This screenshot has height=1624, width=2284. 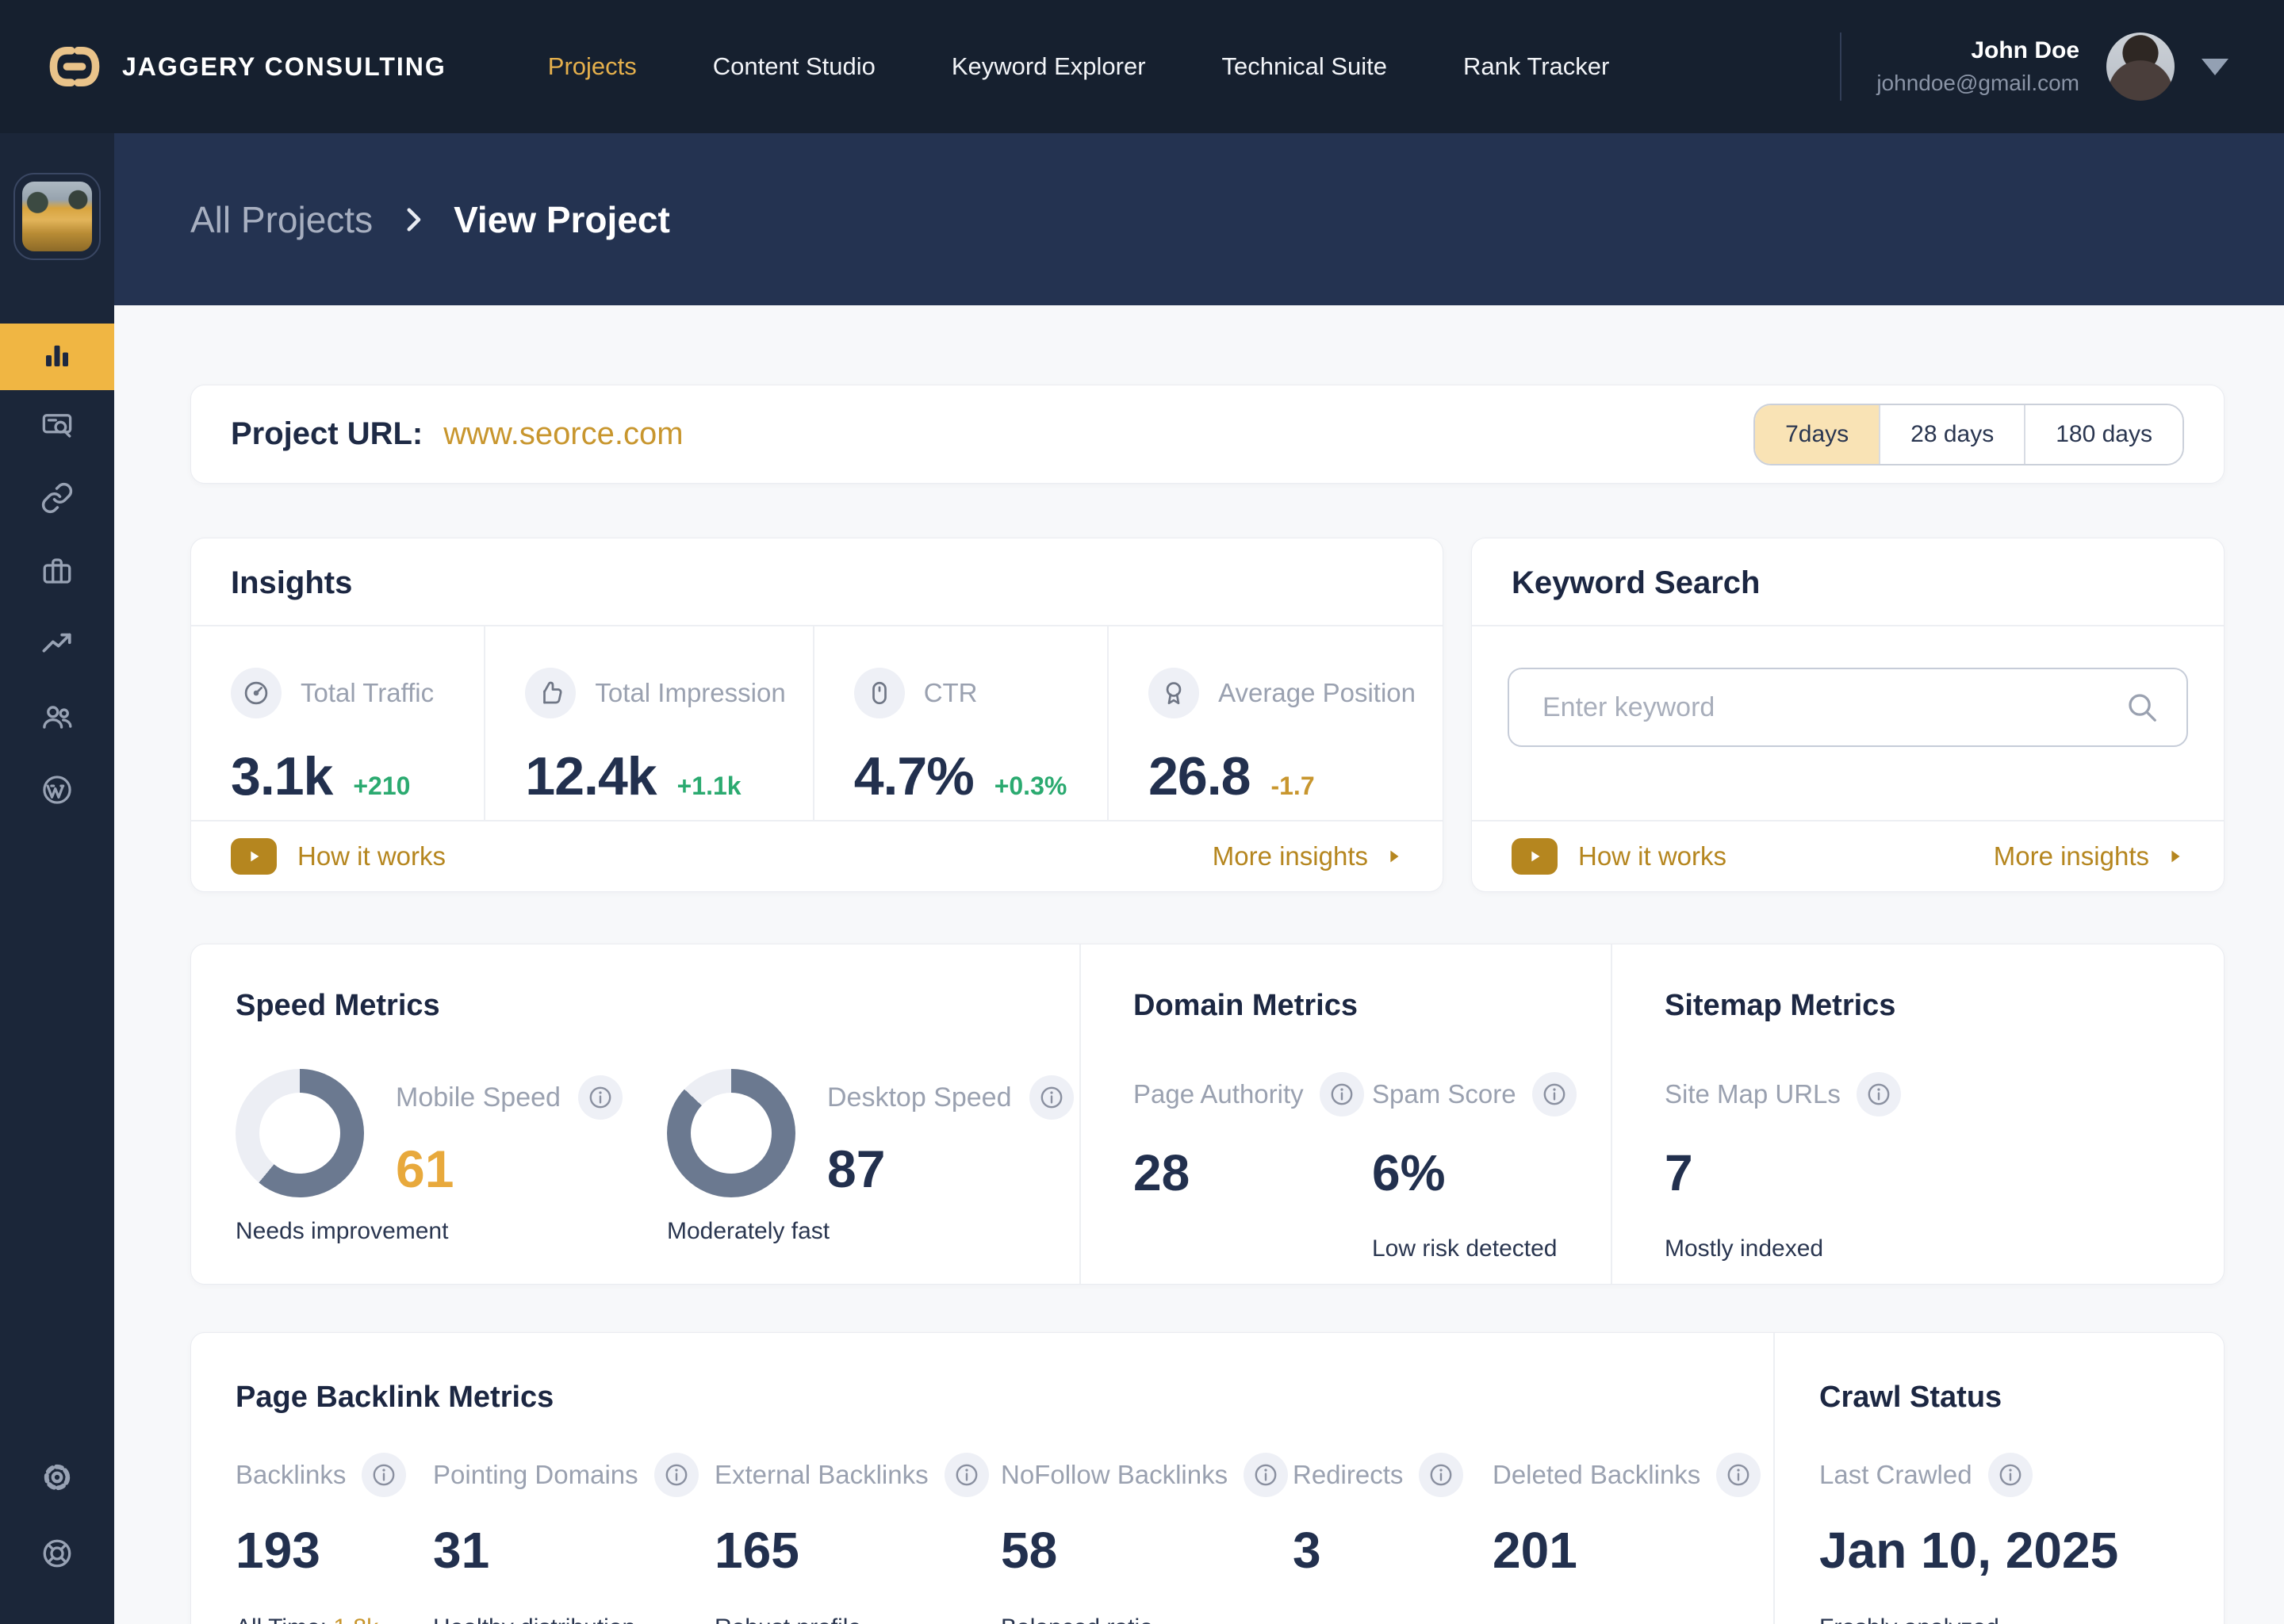 What do you see at coordinates (574, 1619) in the screenshot?
I see `stat-caption: Healthy distribution` at bounding box center [574, 1619].